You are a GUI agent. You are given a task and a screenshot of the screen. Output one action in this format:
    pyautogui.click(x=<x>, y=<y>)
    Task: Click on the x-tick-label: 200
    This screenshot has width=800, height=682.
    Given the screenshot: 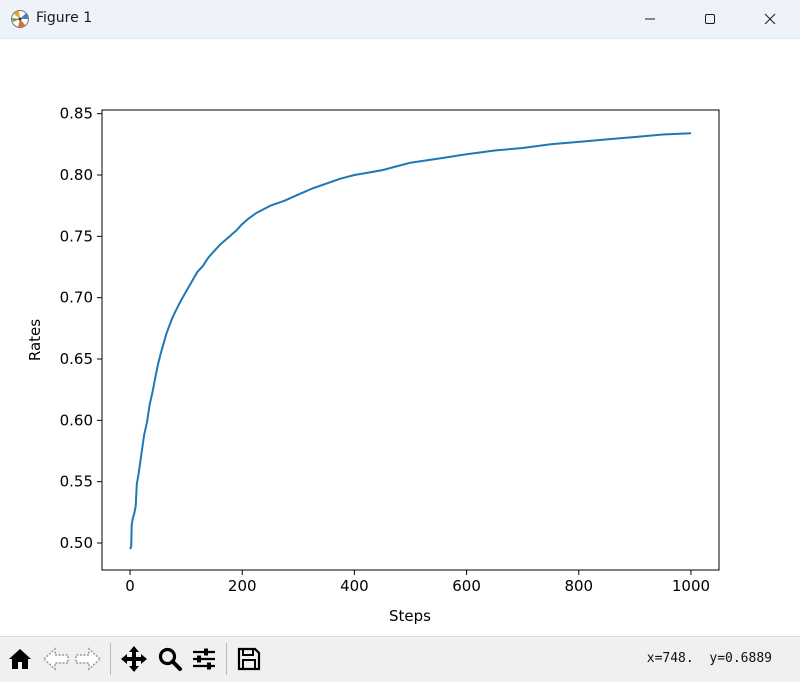 What is the action you would take?
    pyautogui.click(x=242, y=586)
    